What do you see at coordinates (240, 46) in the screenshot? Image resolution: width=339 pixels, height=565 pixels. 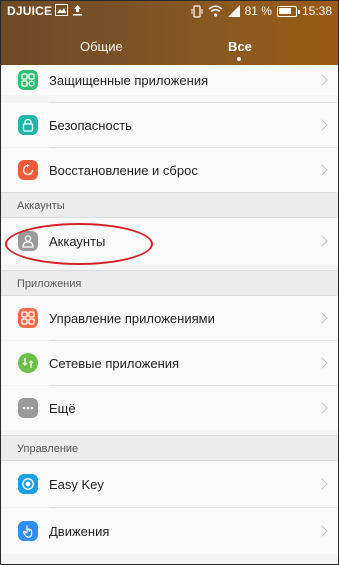 I see `tab-all: Все` at bounding box center [240, 46].